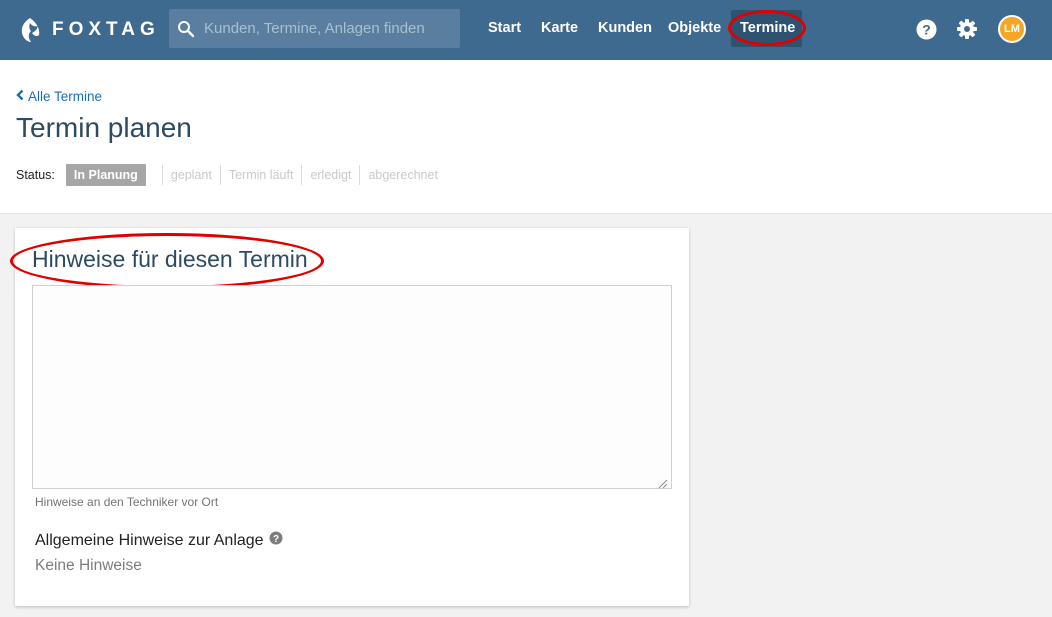 This screenshot has height=617, width=1052. What do you see at coordinates (330, 175) in the screenshot?
I see `status-step-erledigt: erledigt` at bounding box center [330, 175].